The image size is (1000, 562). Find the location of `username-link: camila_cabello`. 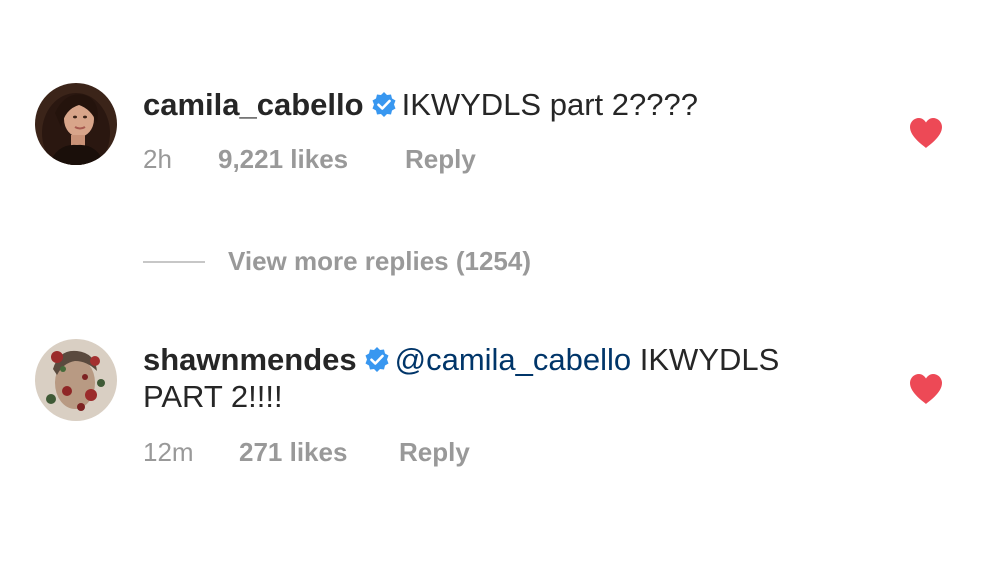

username-link: camila_cabello is located at coordinates (253, 104).